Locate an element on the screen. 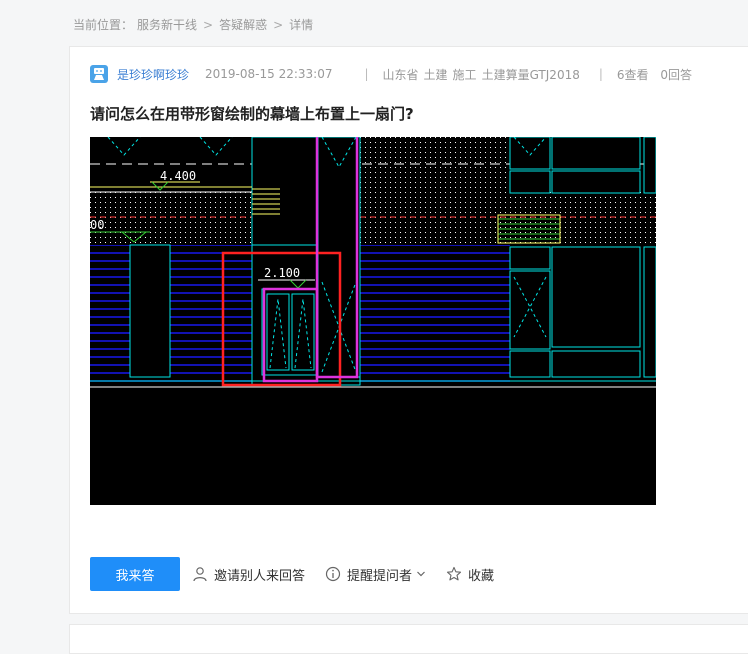 This screenshot has width=748, height=654. breadcrumb-item-service: 服务新干线 is located at coordinates (167, 24).